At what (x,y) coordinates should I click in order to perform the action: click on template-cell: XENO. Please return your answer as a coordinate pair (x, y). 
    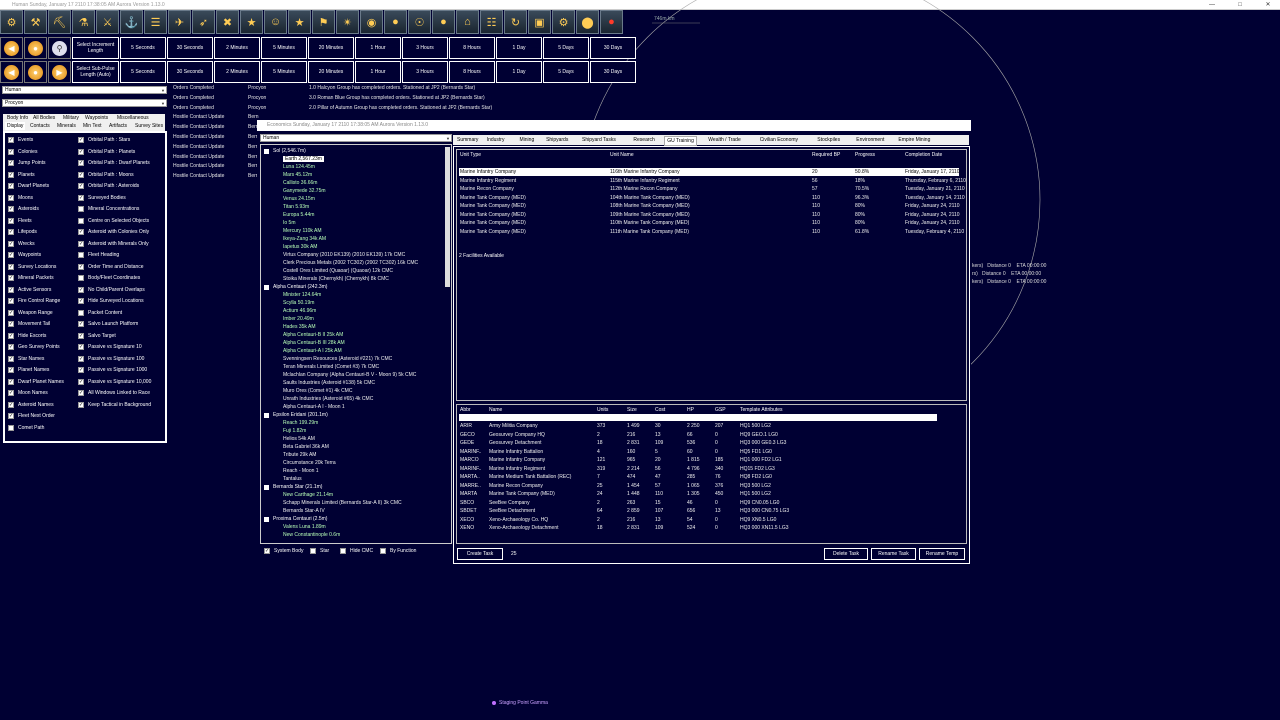
    Looking at the image, I should click on (467, 528).